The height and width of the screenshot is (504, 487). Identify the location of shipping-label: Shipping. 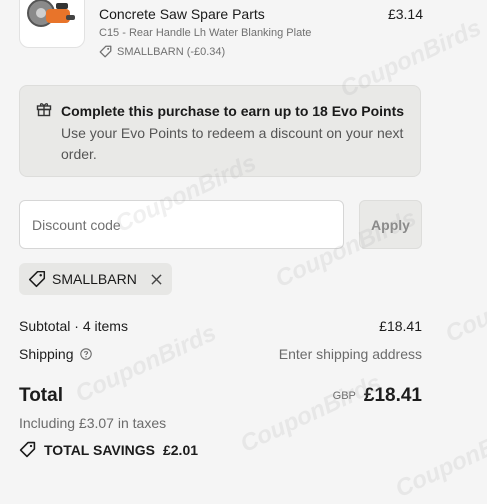
(46, 354).